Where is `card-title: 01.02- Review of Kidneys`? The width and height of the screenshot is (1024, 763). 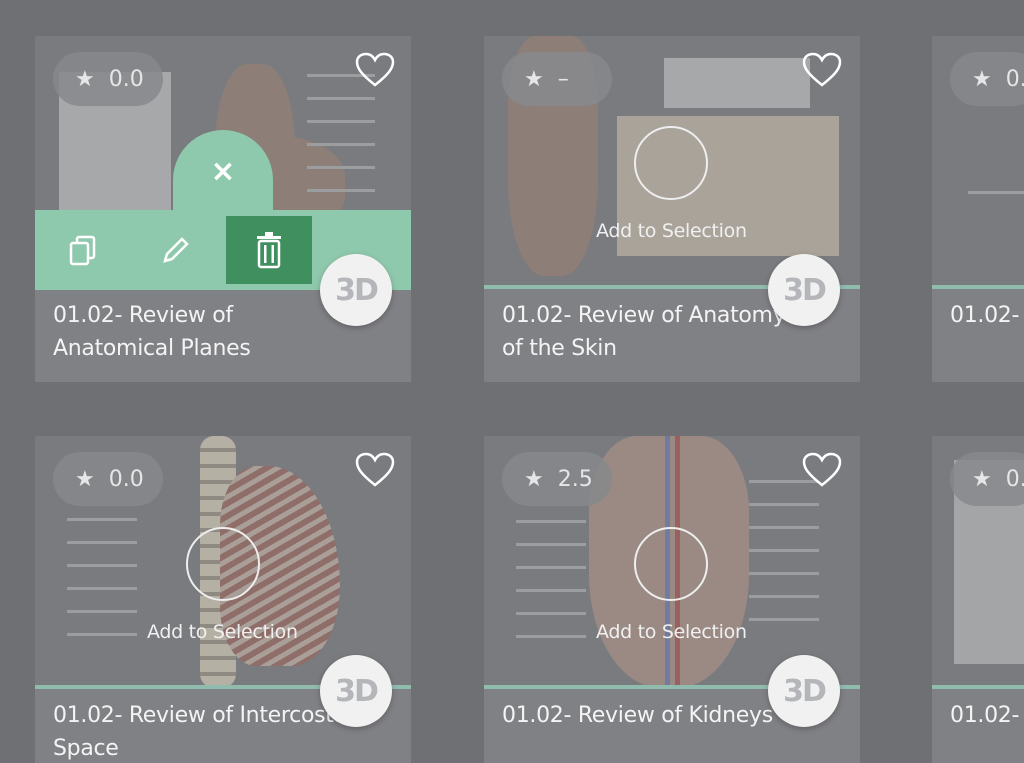
card-title: 01.02- Review of Kidneys is located at coordinates (637, 715).